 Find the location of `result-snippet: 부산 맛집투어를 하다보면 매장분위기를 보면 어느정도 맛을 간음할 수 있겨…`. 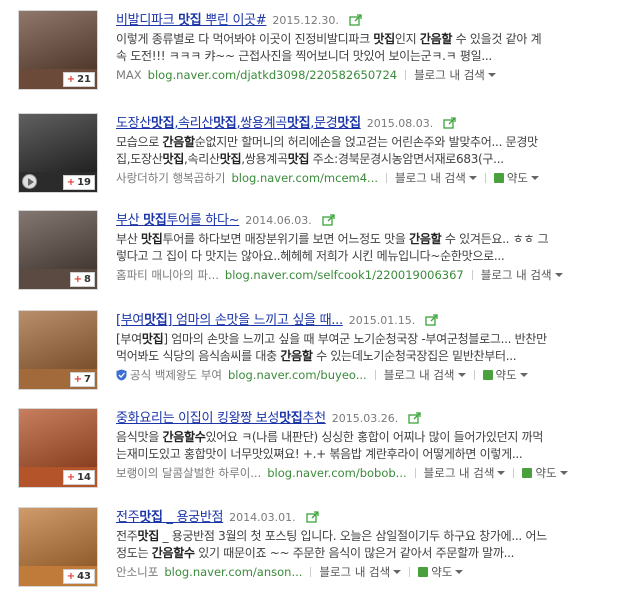

result-snippet: 부산 맛집투어를 하다보면 매장분위기를 보면 어느정도 맛을 간음할 수 있겨… is located at coordinates (363, 248).